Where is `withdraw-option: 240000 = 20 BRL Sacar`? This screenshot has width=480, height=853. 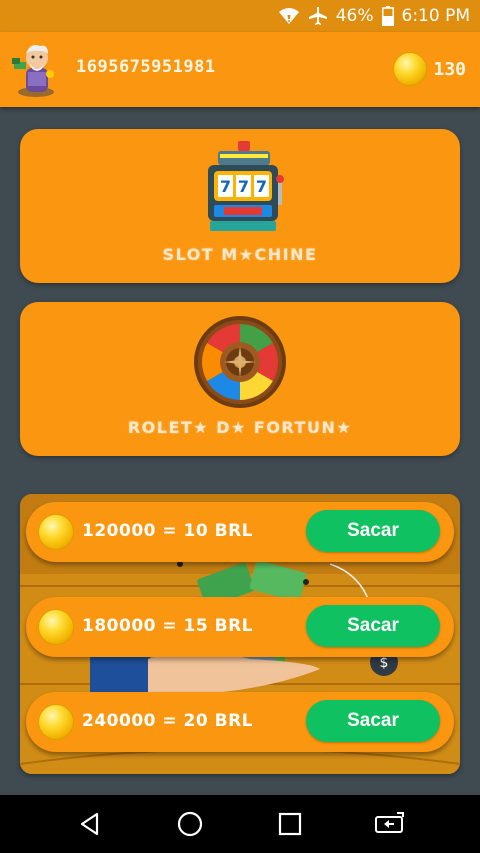 withdraw-option: 240000 = 20 BRL Sacar is located at coordinates (240, 722).